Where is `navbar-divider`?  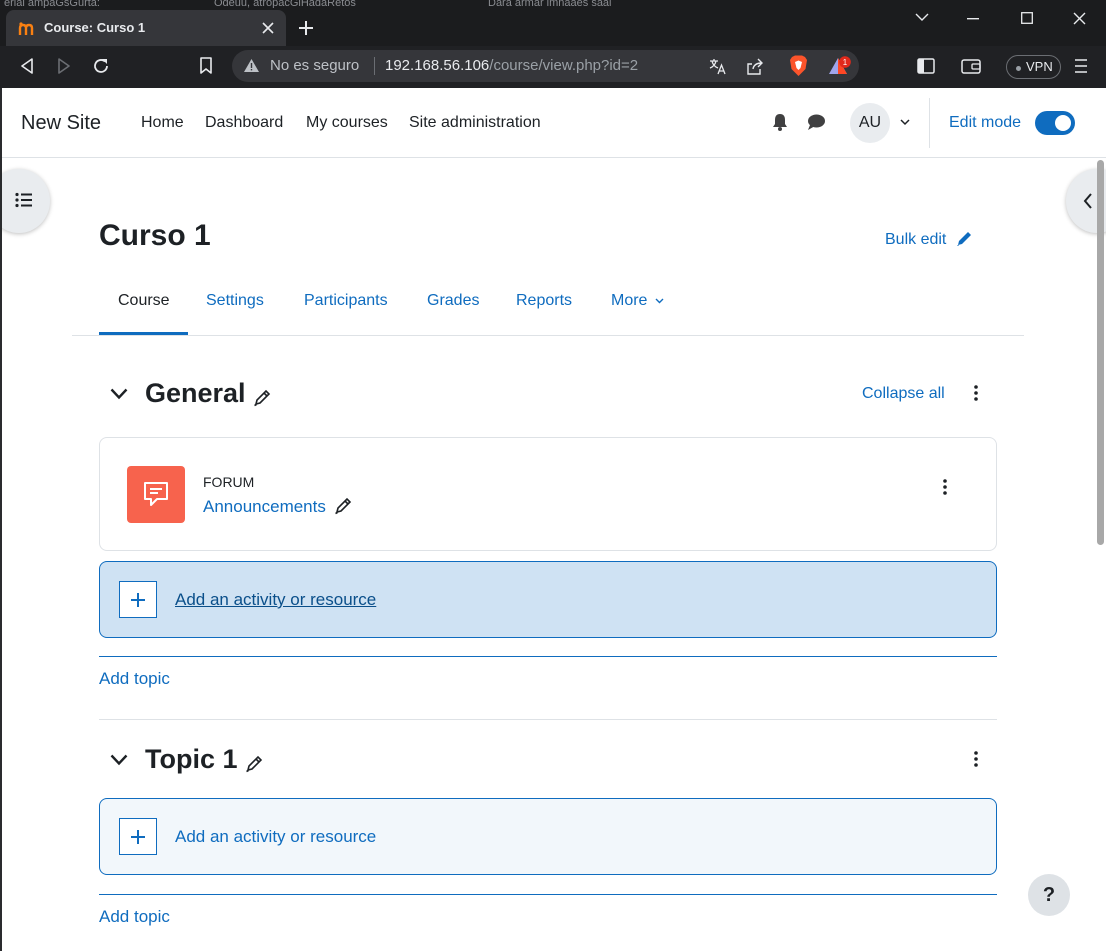 navbar-divider is located at coordinates (929, 123).